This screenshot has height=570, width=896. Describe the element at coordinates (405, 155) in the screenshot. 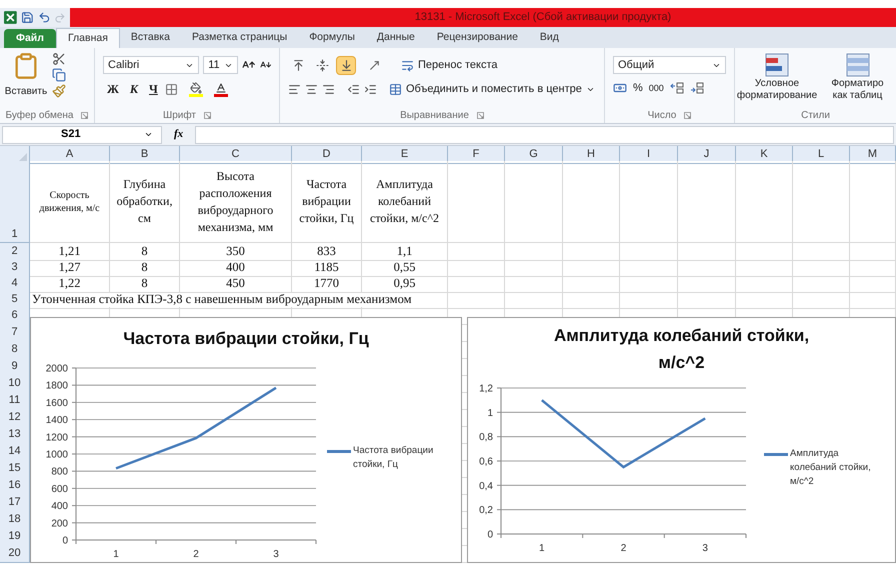

I see `column-header: E` at that location.